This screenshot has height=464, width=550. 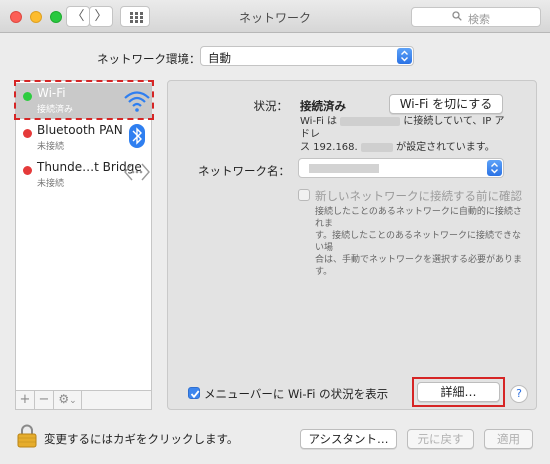 What do you see at coordinates (73, 401) in the screenshot?
I see `chevron-down-icon: ⌄` at bounding box center [73, 401].